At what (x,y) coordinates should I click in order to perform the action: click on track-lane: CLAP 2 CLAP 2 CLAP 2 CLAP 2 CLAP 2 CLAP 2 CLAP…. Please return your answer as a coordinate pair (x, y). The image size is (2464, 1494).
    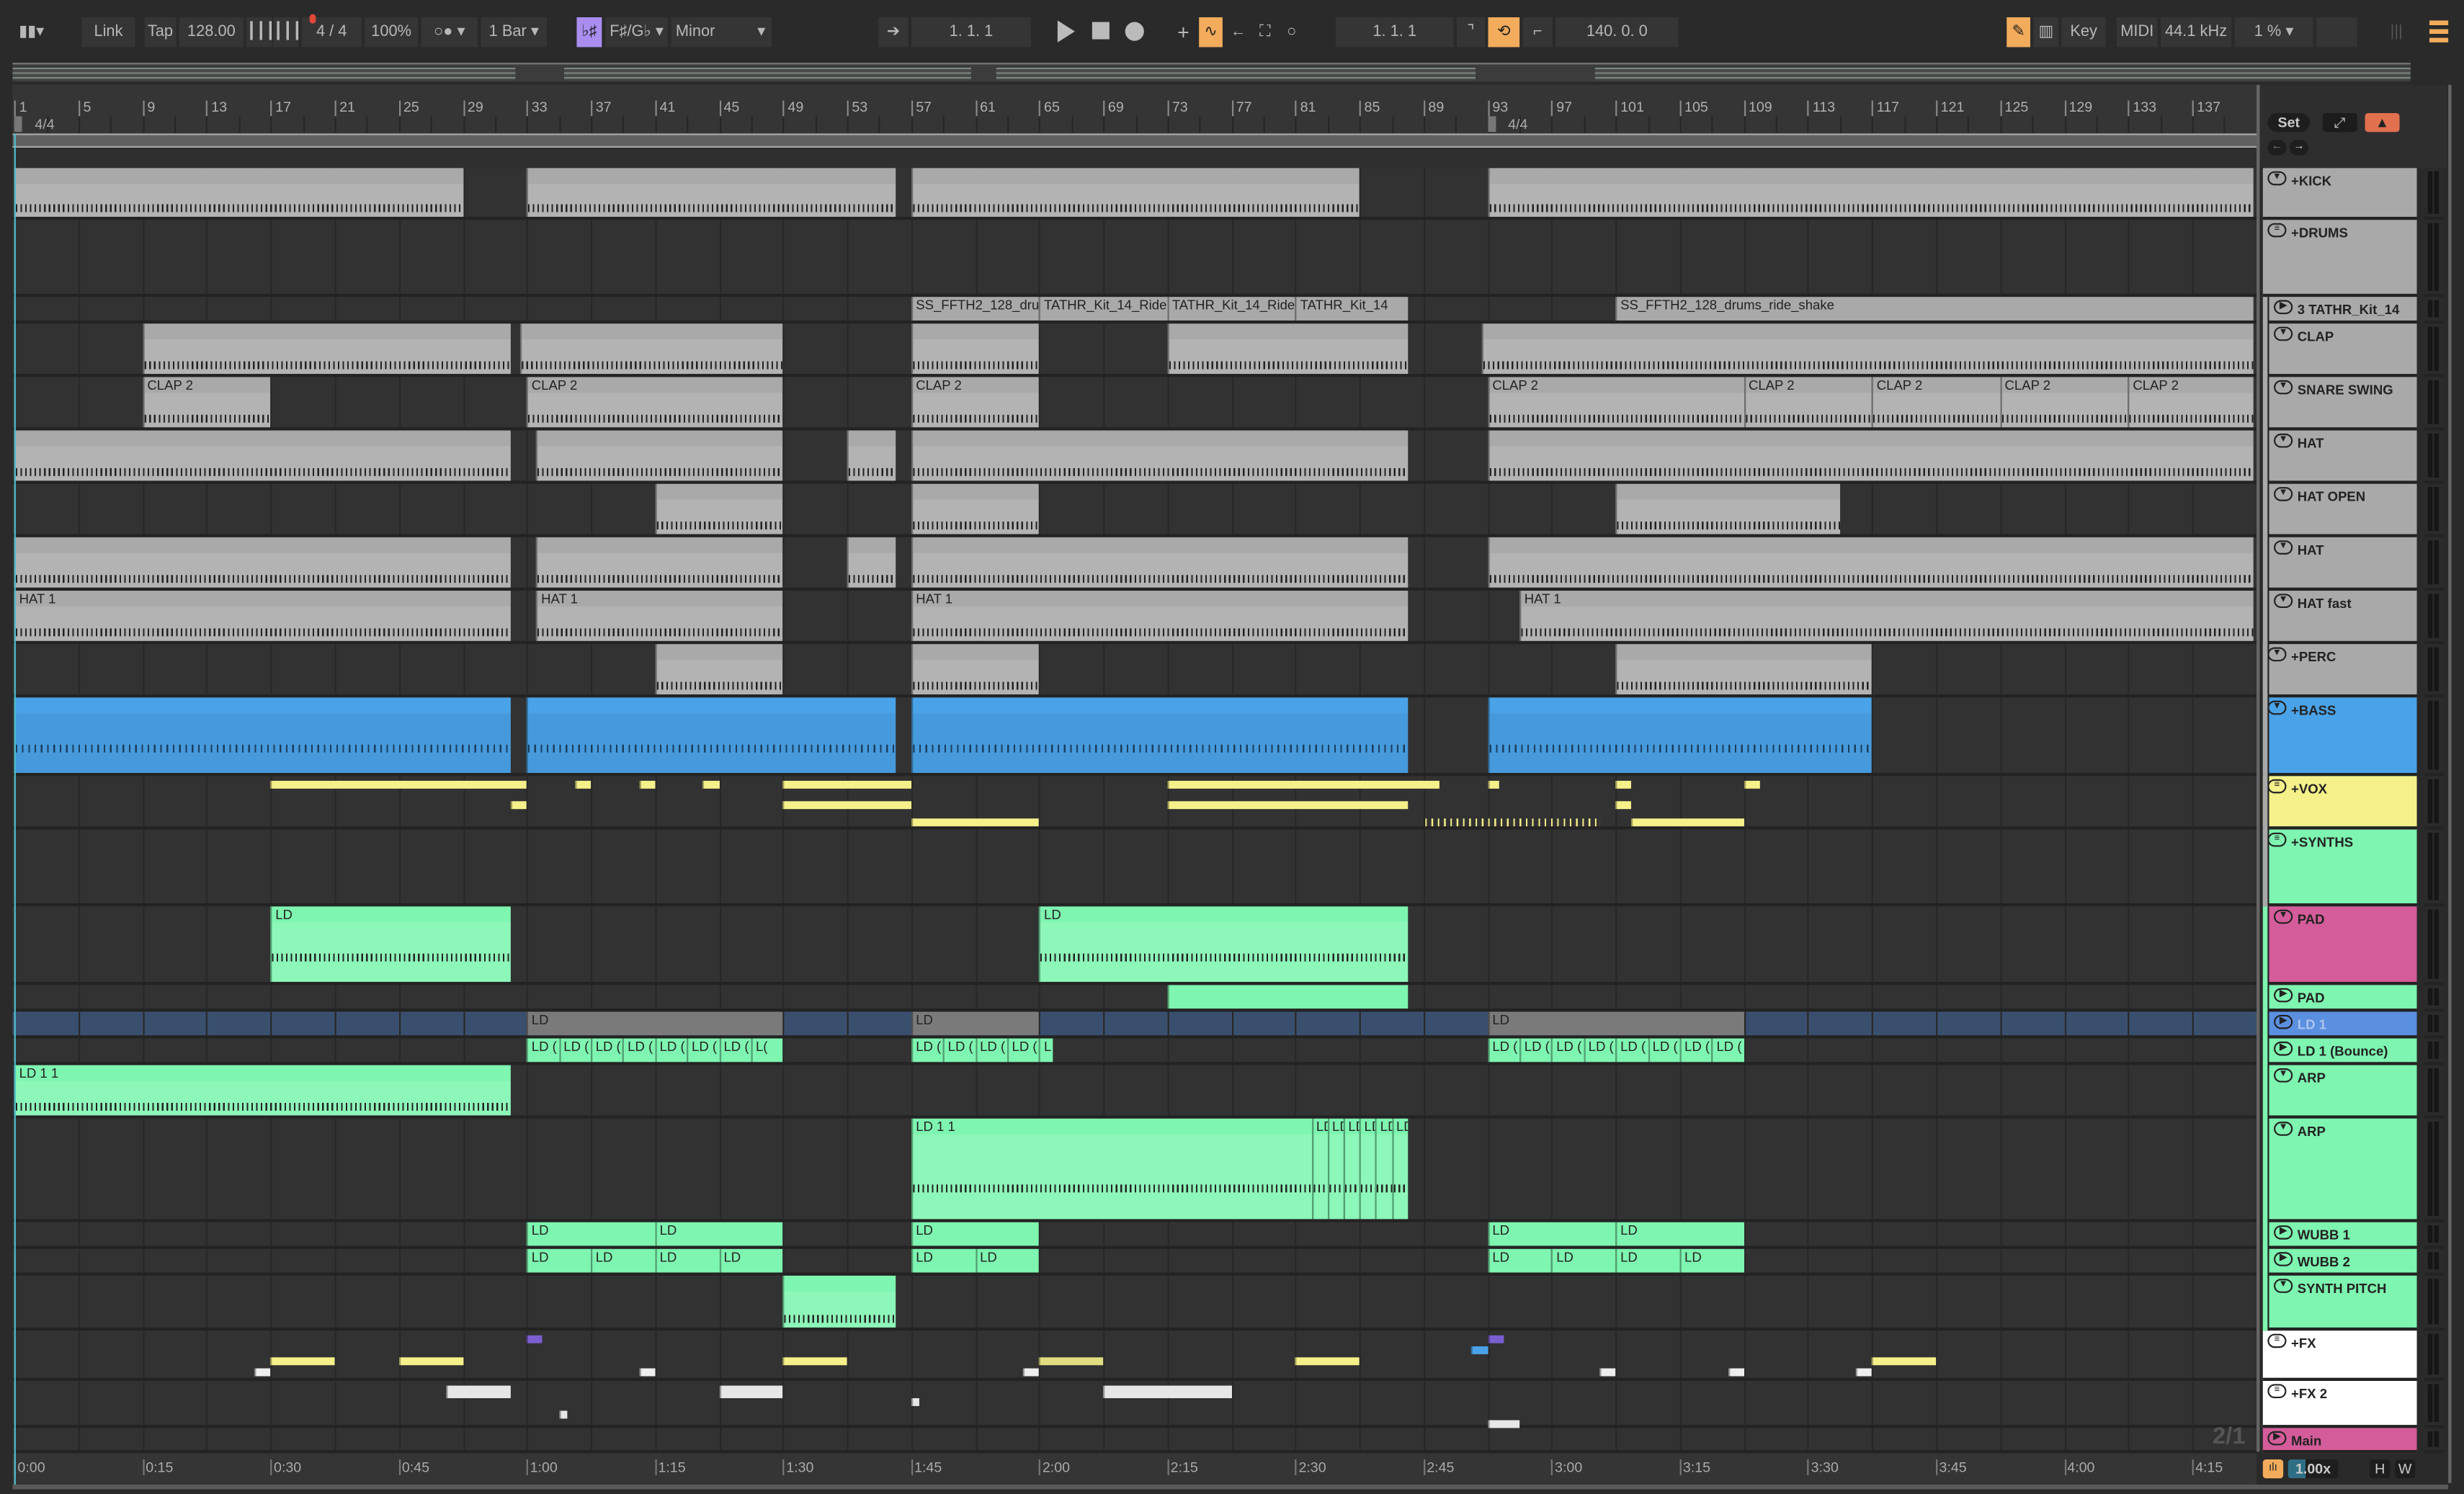
    Looking at the image, I should click on (1134, 404).